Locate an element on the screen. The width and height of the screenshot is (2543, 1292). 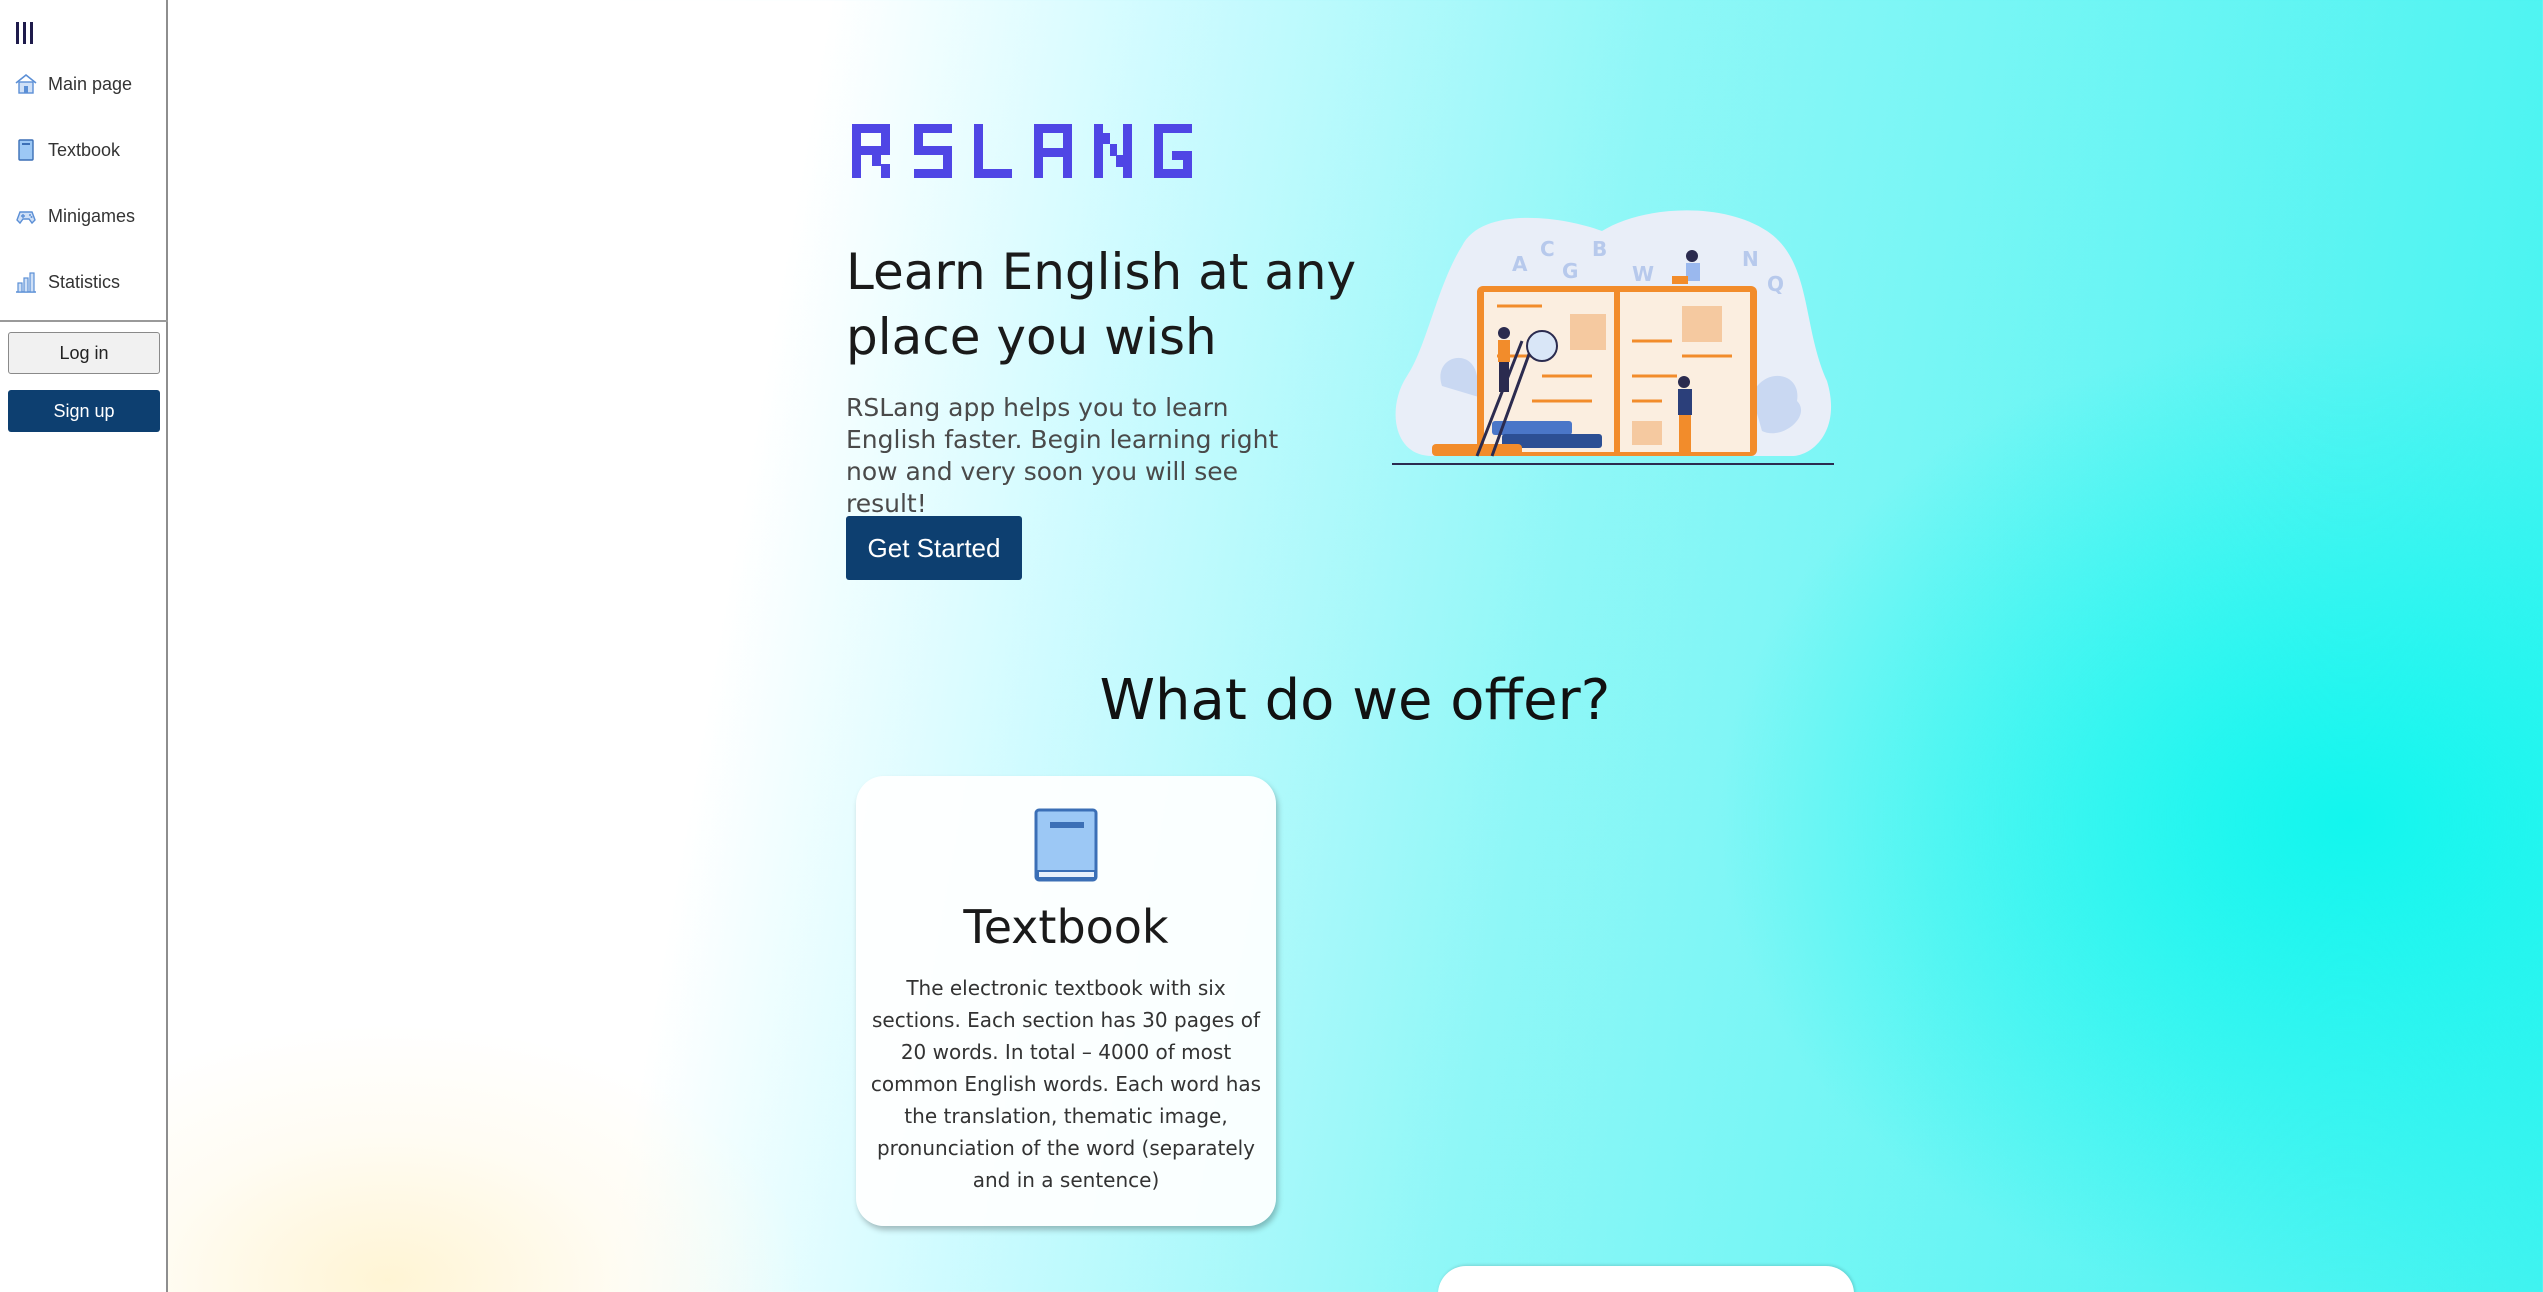
sidebar-item-label: Textbook is located at coordinates (84, 149).